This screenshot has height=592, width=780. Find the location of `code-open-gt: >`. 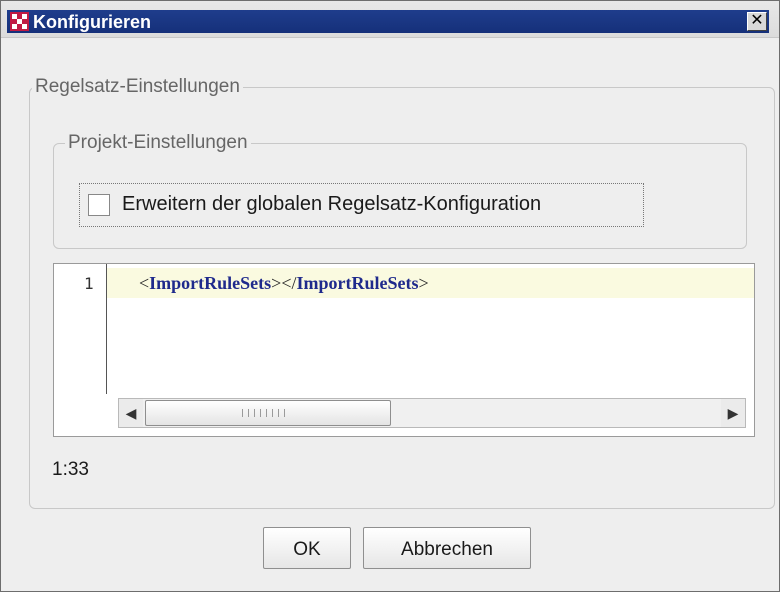

code-open-gt: > is located at coordinates (276, 283).